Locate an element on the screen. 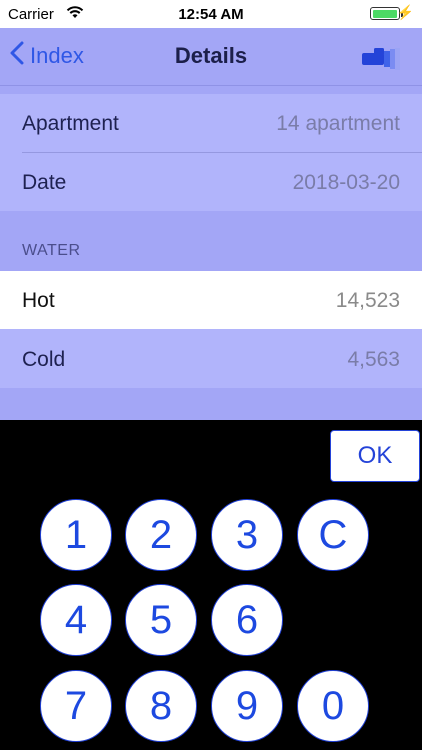 This screenshot has height=750, width=422. bolt-icon: ⚡ is located at coordinates (405, 12).